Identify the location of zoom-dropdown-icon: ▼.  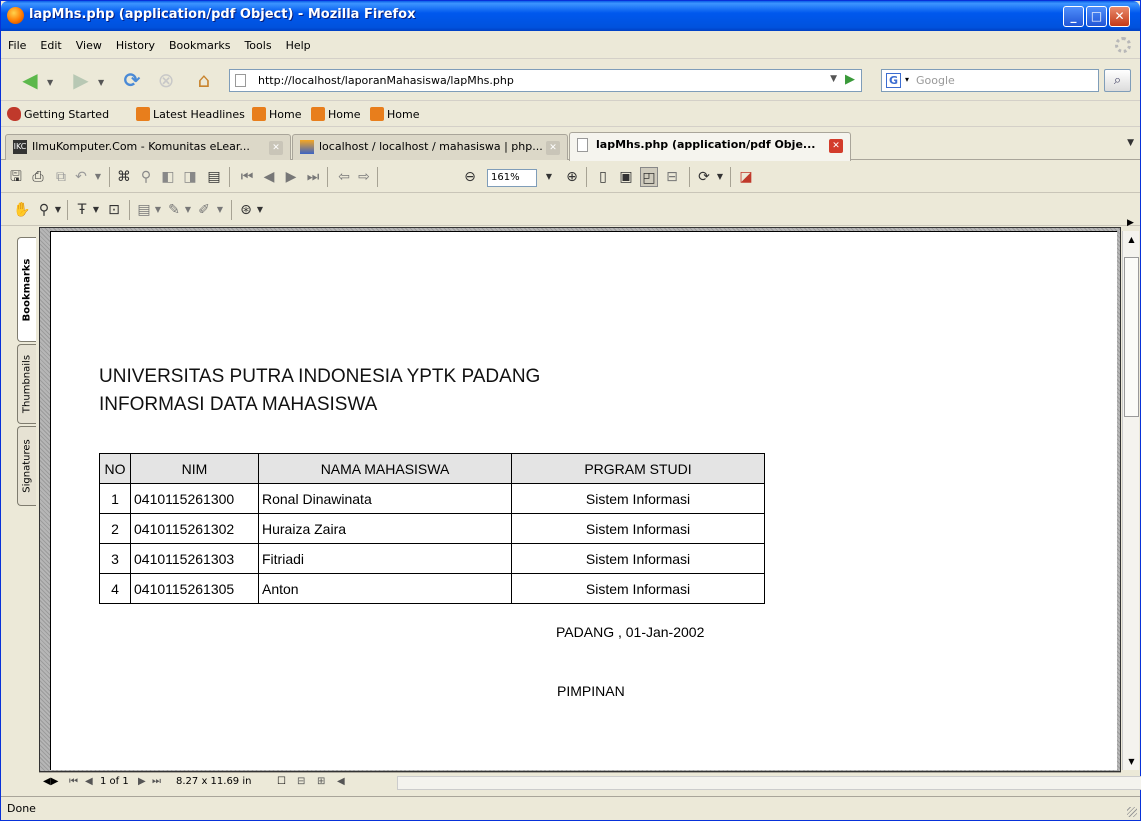
(549, 177).